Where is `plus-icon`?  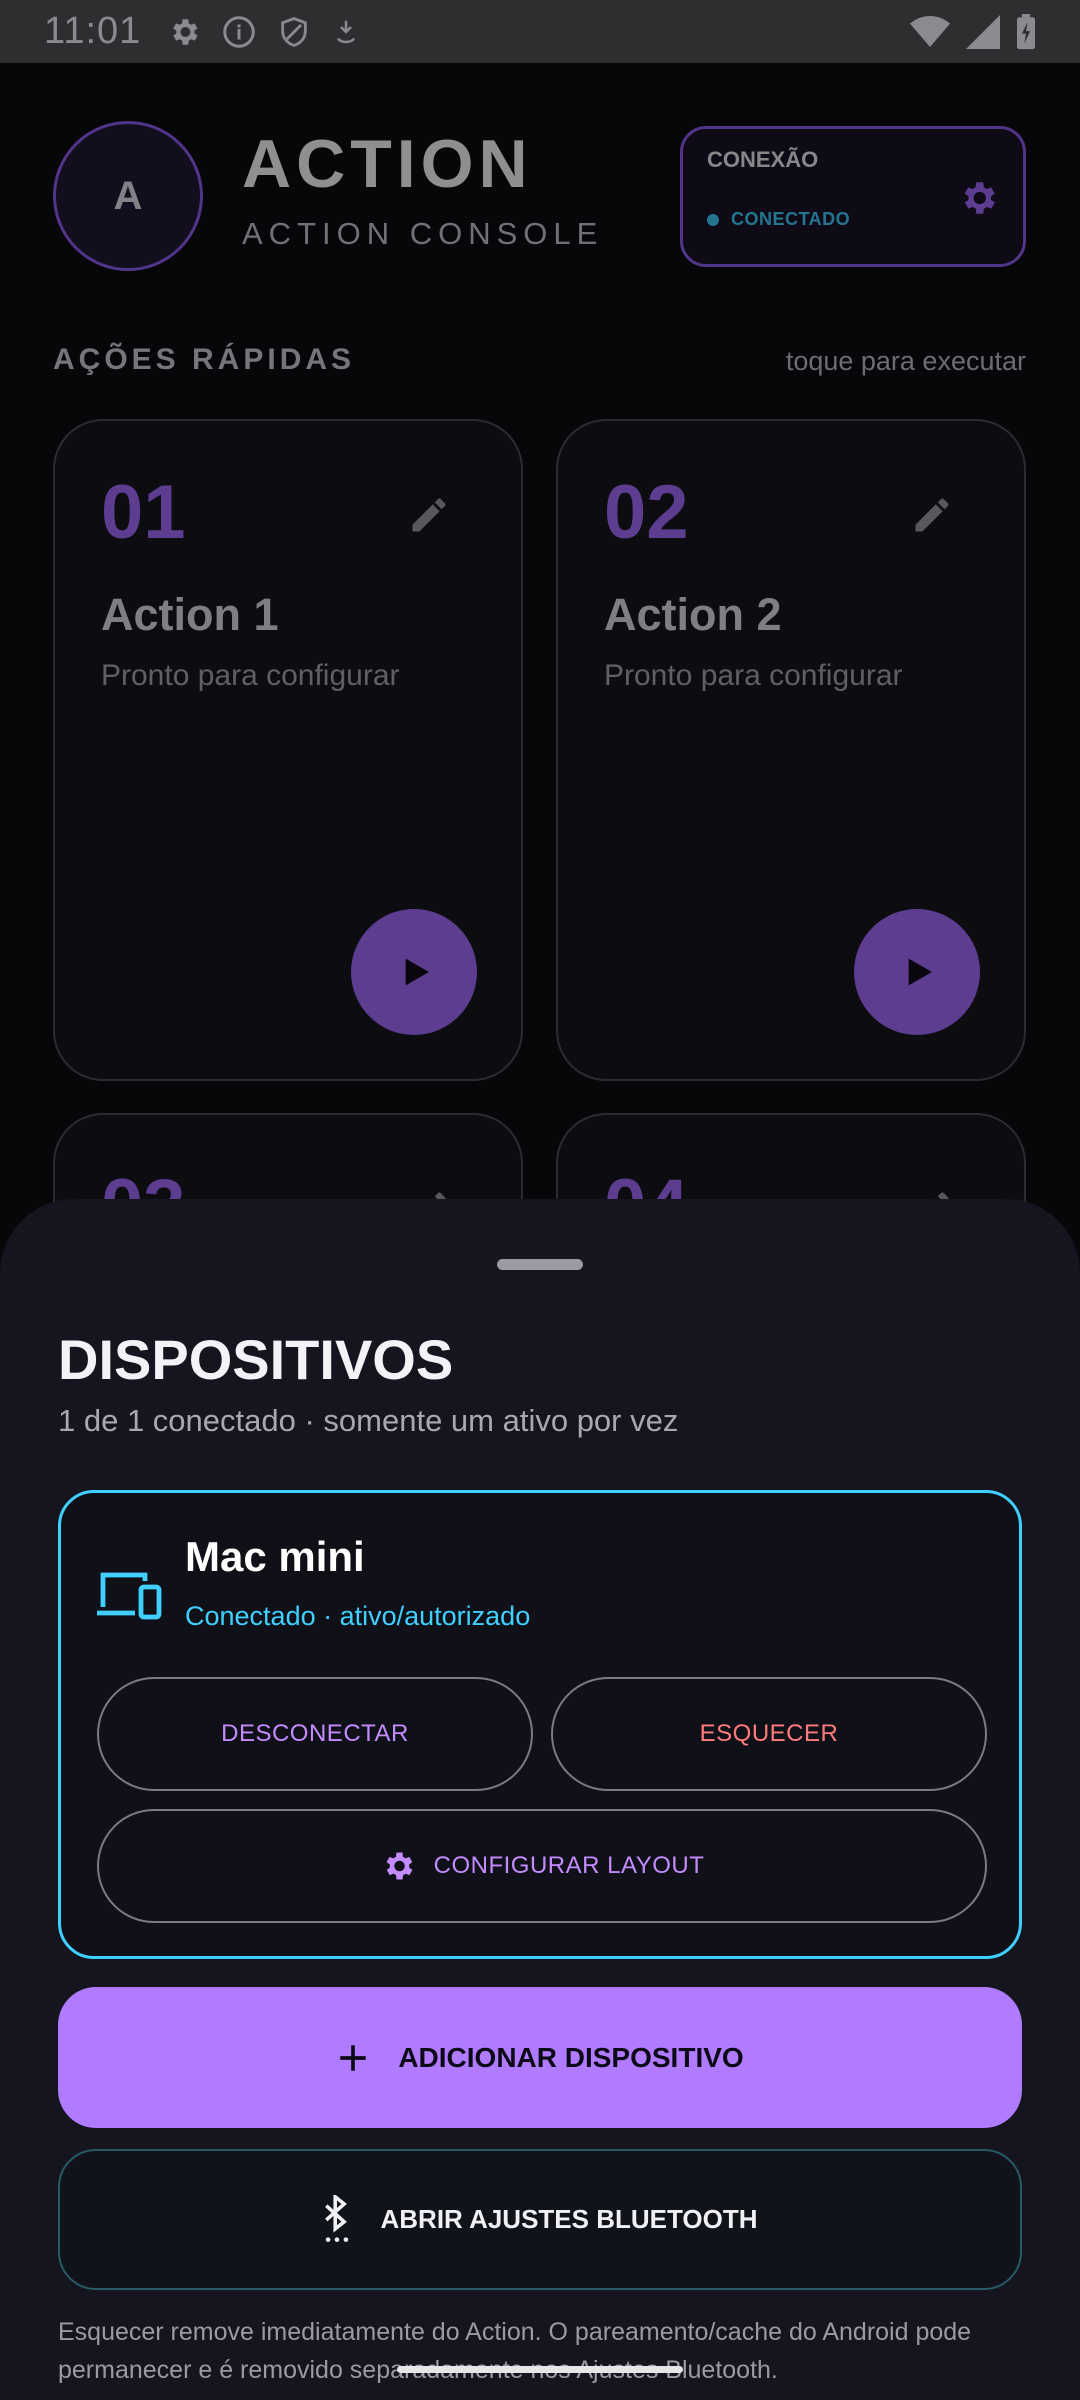
plus-icon is located at coordinates (353, 2057).